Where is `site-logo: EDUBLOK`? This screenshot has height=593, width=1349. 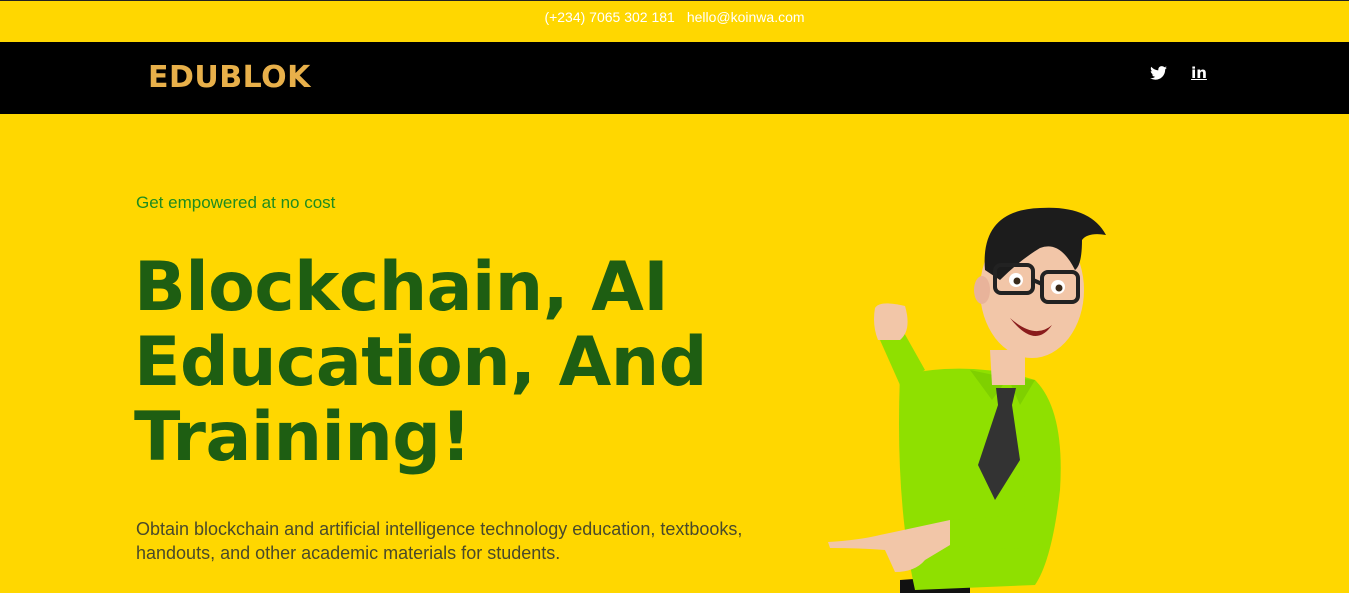 site-logo: EDUBLOK is located at coordinates (229, 77).